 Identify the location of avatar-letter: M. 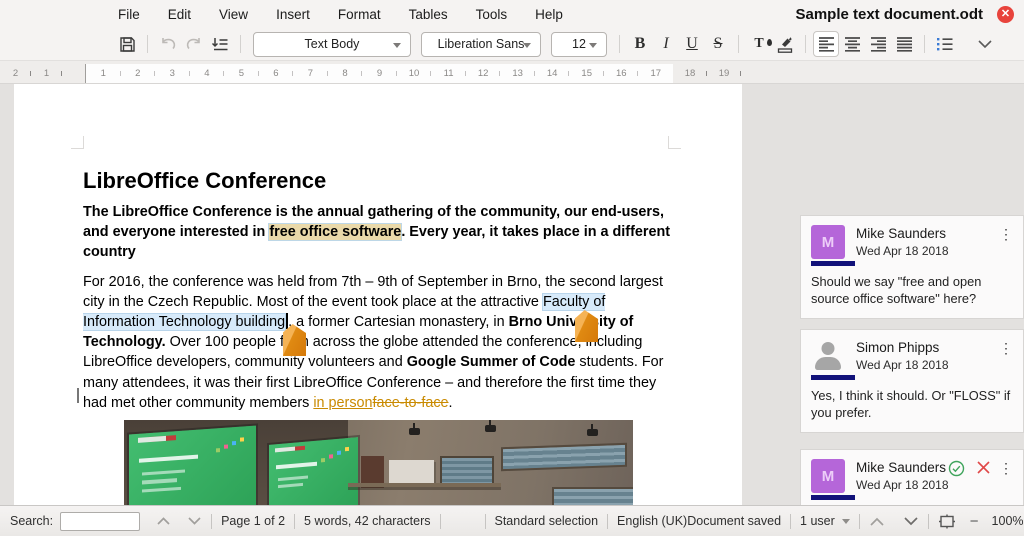
(828, 242).